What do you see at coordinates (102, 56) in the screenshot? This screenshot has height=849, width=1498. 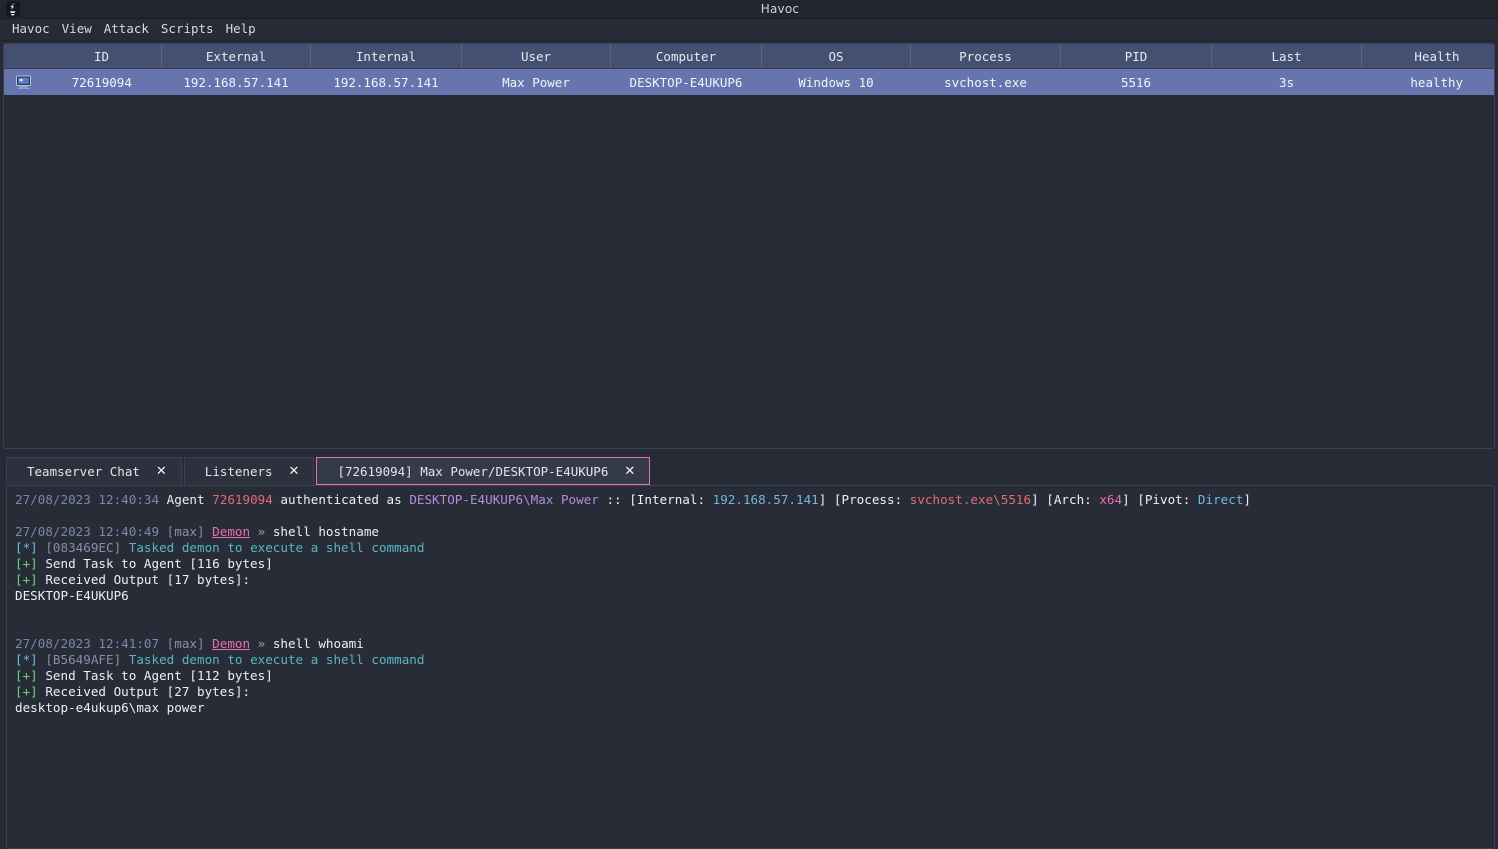 I see `column-header-id: ID` at bounding box center [102, 56].